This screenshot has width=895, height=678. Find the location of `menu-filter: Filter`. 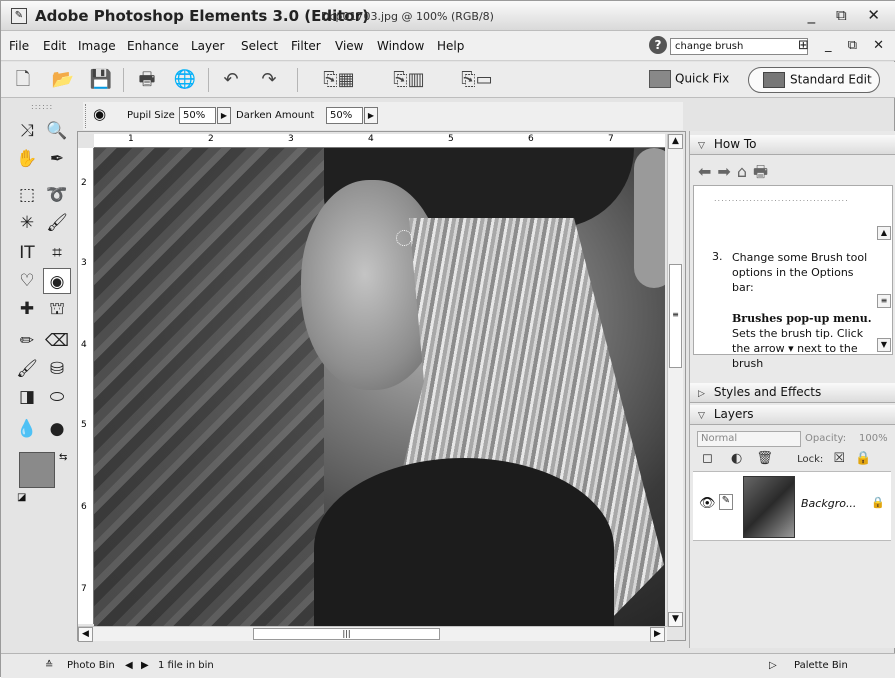

menu-filter: Filter is located at coordinates (306, 46).